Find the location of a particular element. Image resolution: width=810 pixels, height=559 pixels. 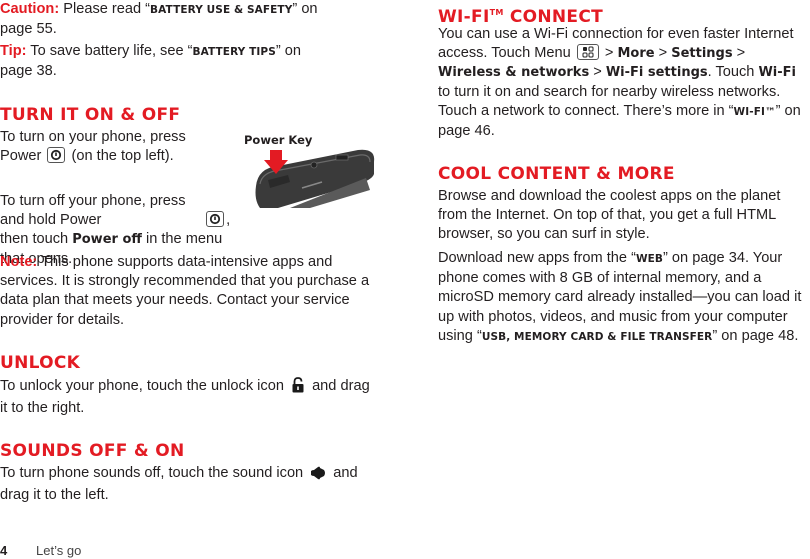

web-ref: Web is located at coordinates (649, 259).